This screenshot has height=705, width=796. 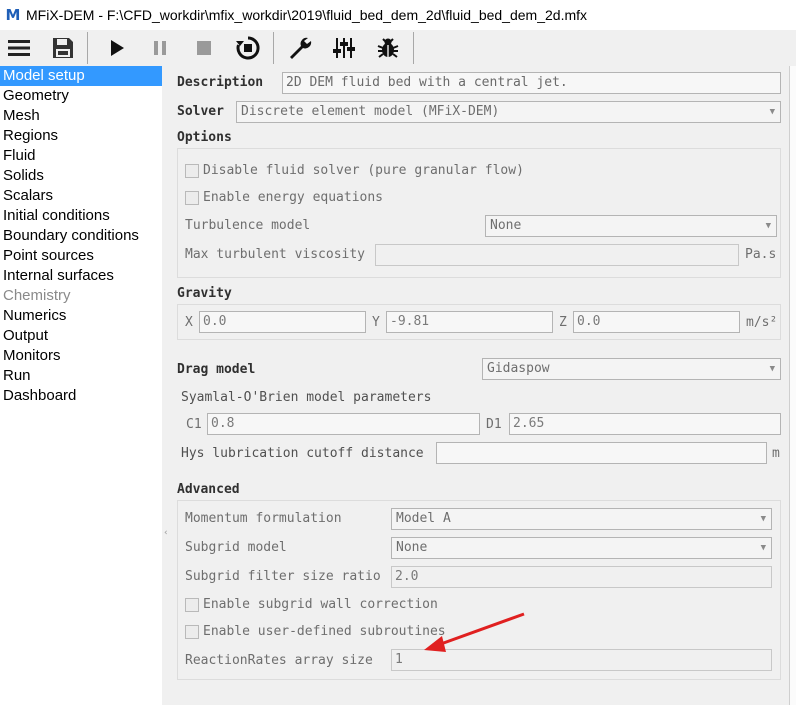 I want to click on reaction-rates-size-label: ReactionRates array size, so click(x=279, y=660).